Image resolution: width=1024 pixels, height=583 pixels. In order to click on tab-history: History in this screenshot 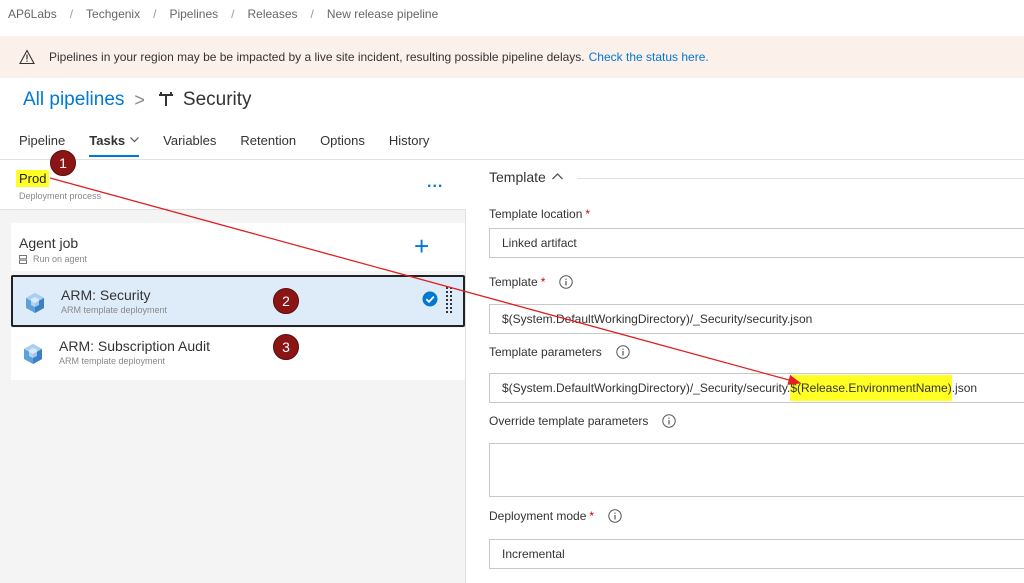, I will do `click(409, 145)`.